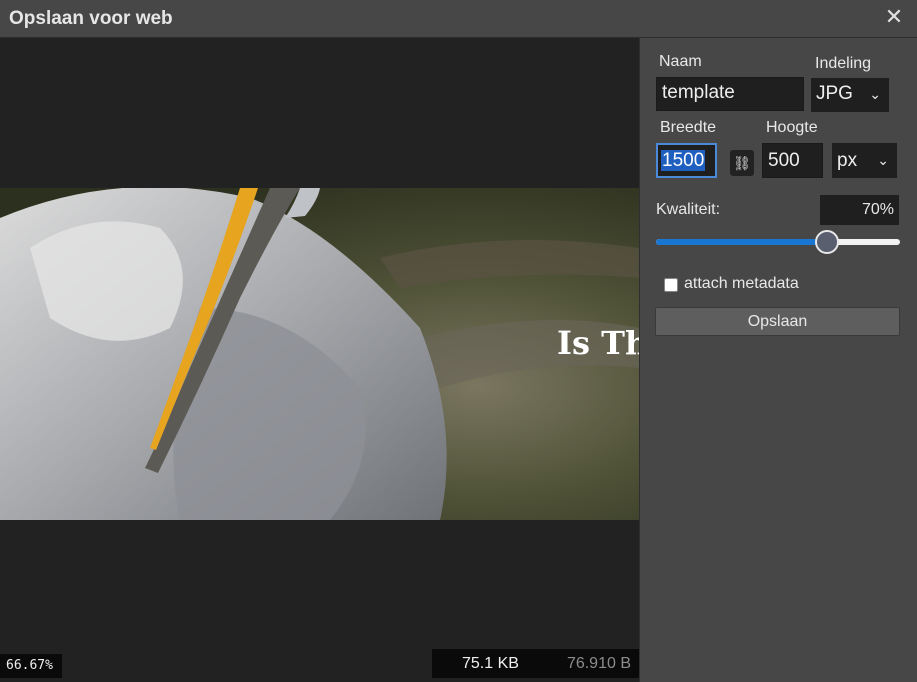  What do you see at coordinates (688, 209) in the screenshot?
I see `quality-label: Kwaliteit:` at bounding box center [688, 209].